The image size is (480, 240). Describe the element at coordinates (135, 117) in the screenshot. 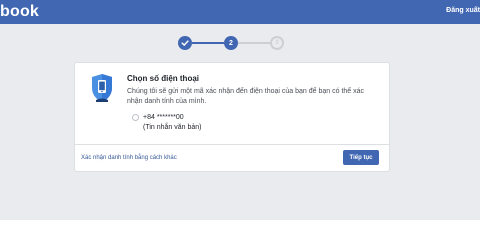

I see `phone-radio-button` at that location.